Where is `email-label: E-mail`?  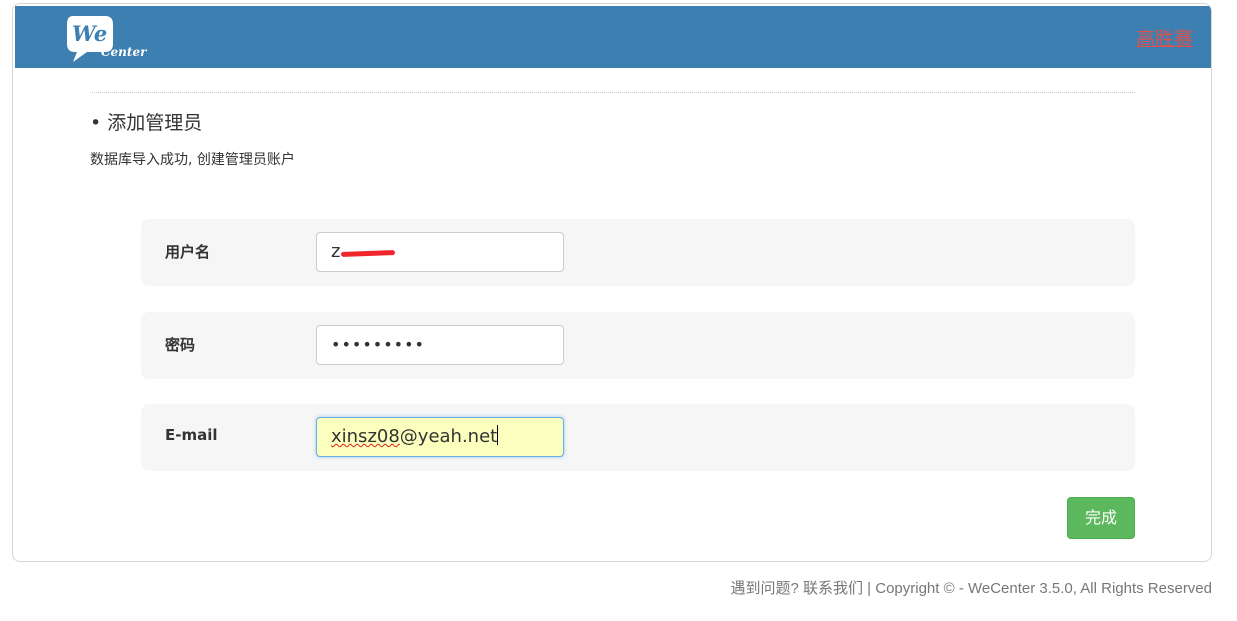 email-label: E-mail is located at coordinates (191, 435).